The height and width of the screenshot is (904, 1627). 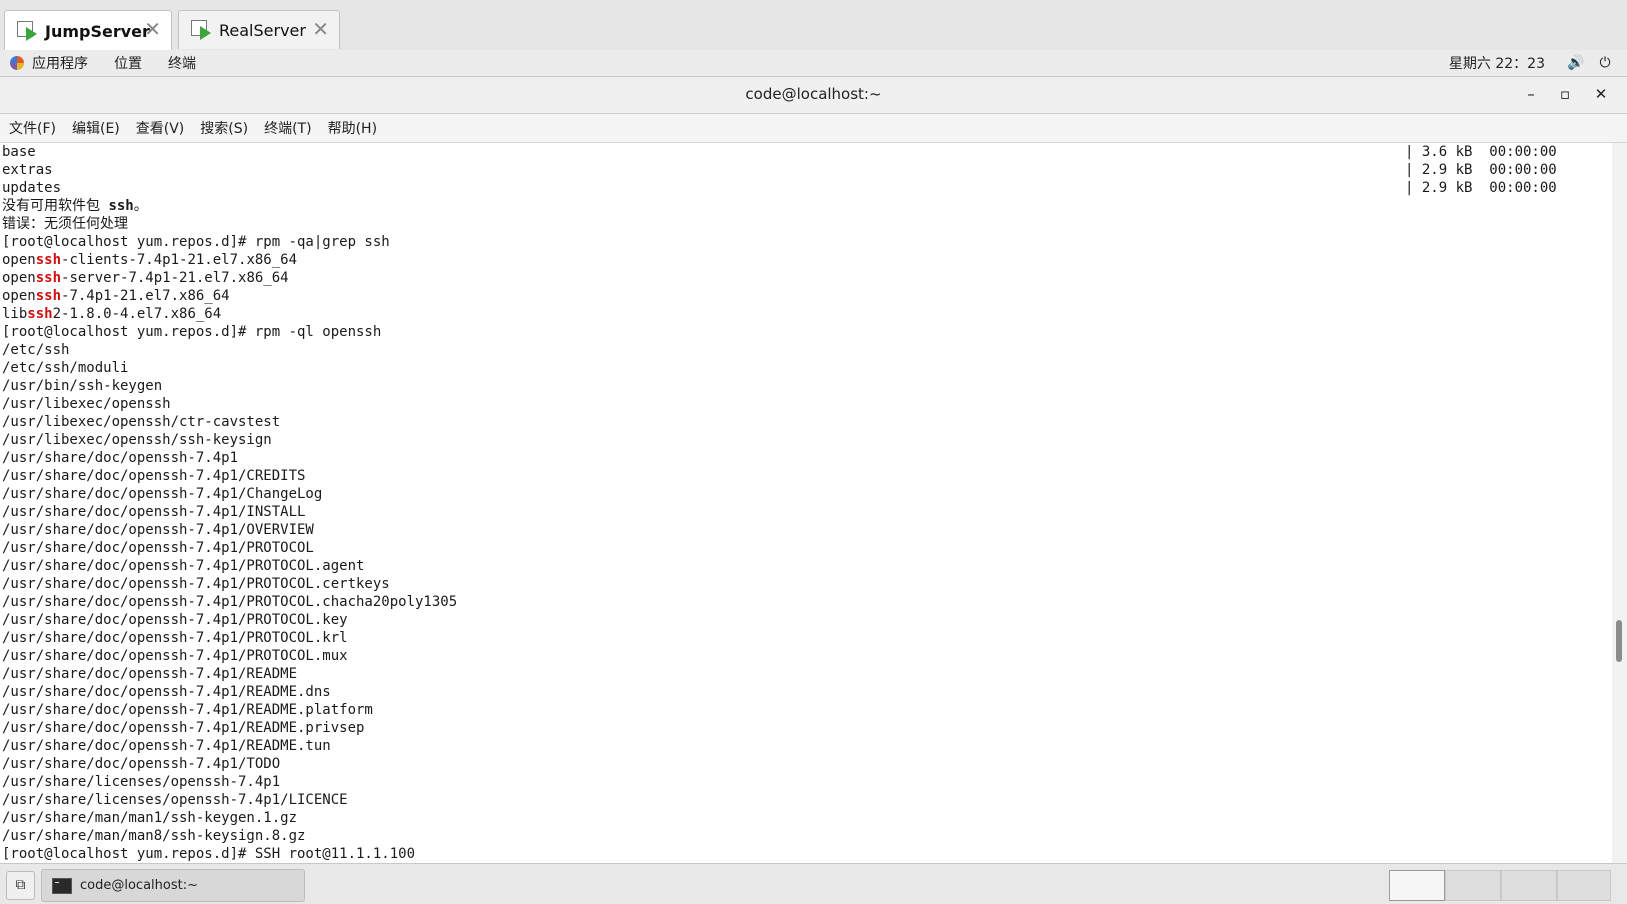 What do you see at coordinates (158, 530) in the screenshot?
I see `terminal-text: /usr/share/doc/openssh-7.4p1/OVERVIEW` at bounding box center [158, 530].